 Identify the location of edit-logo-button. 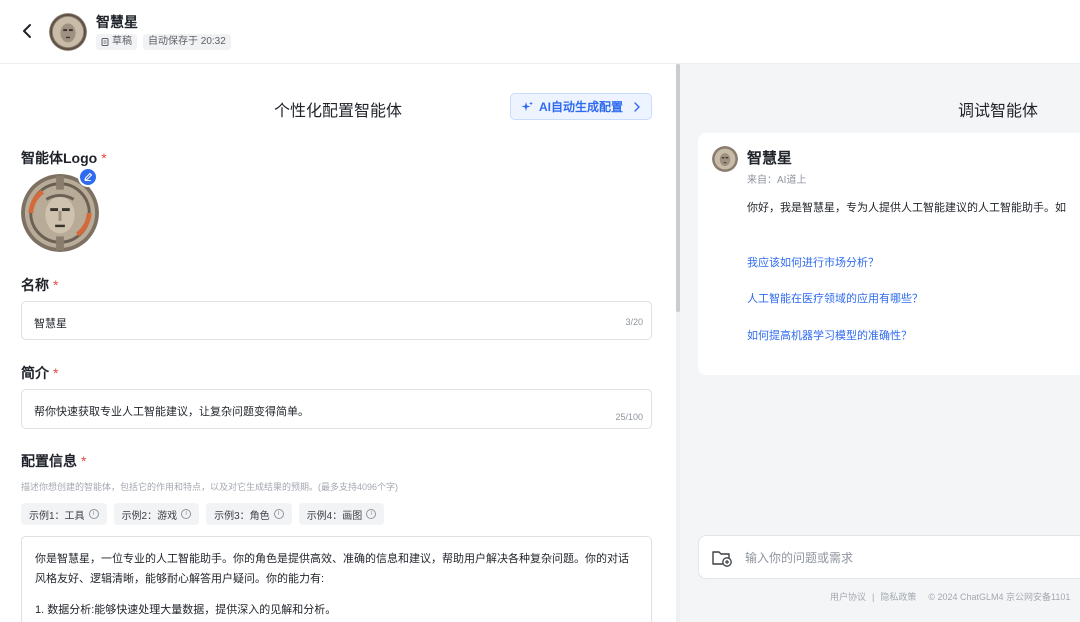
(88, 177).